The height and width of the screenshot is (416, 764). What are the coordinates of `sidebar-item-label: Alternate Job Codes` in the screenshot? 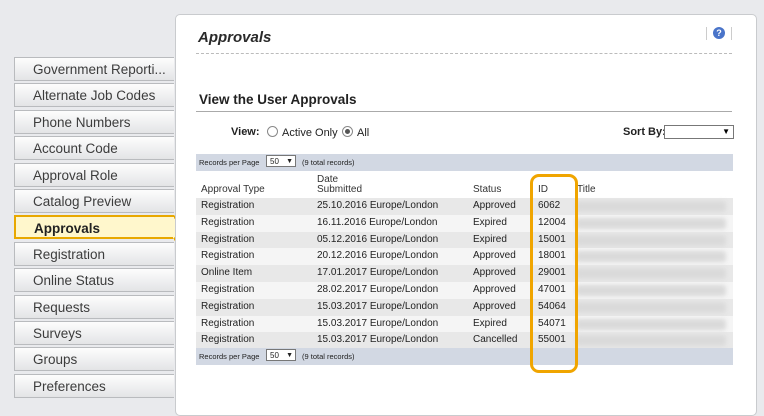 It's located at (94, 96).